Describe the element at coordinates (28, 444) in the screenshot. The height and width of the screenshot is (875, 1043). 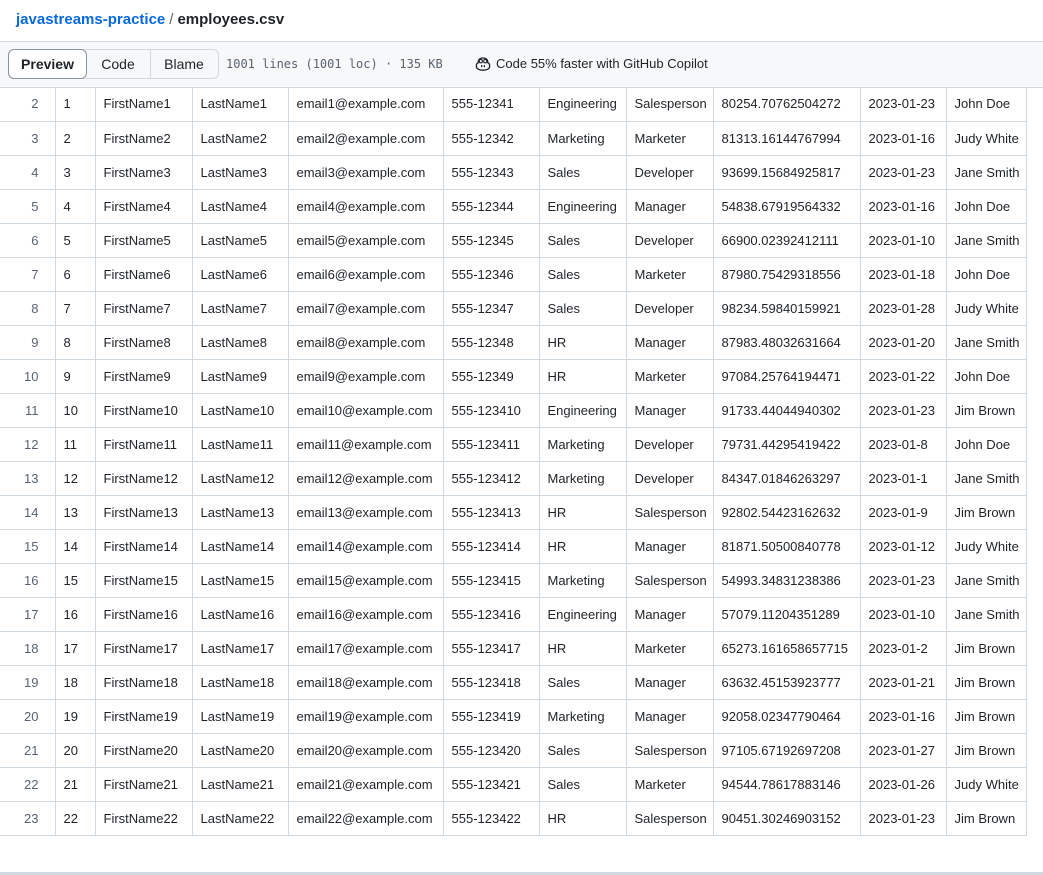
I see `cell-line-number: 12` at that location.